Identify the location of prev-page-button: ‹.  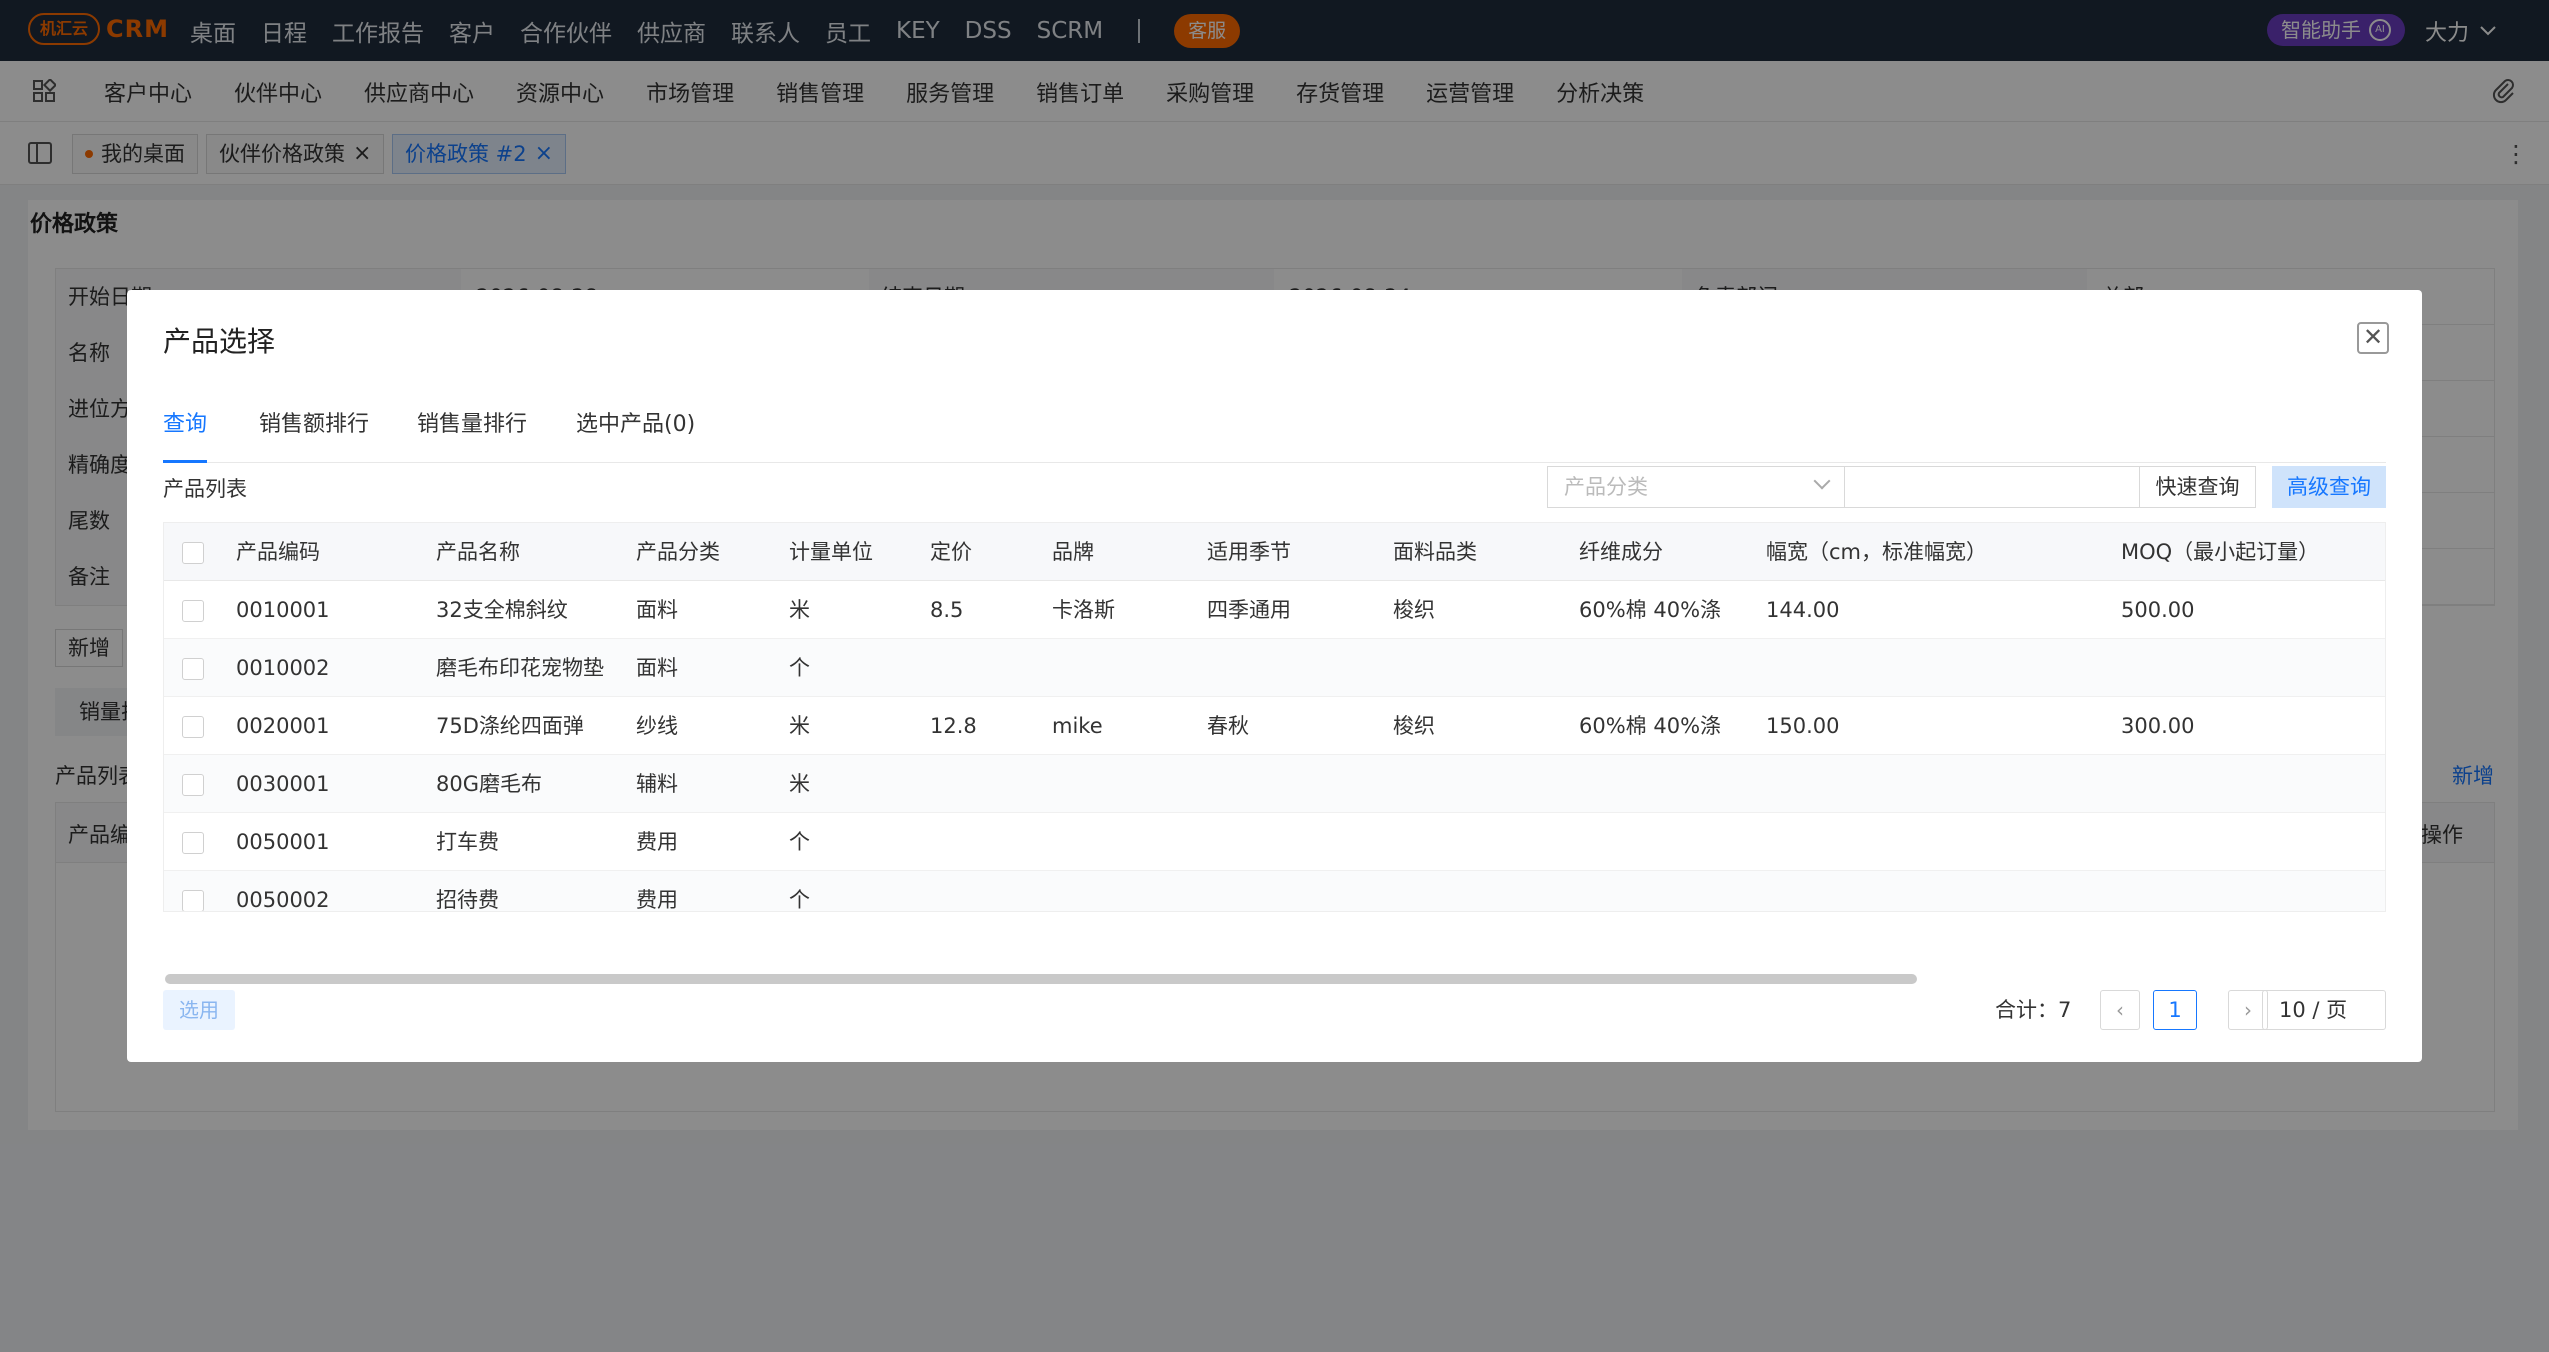
(2120, 1010).